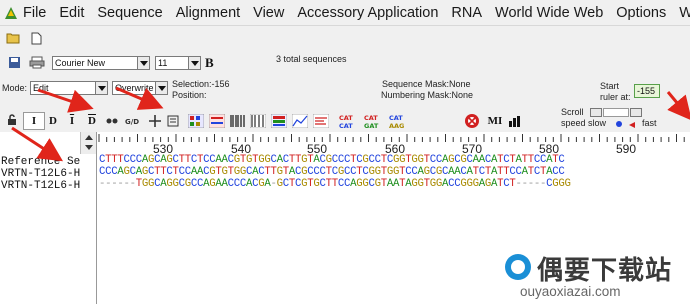 This screenshot has height=304, width=690. I want to click on svg-text: G/D, so click(132, 121).